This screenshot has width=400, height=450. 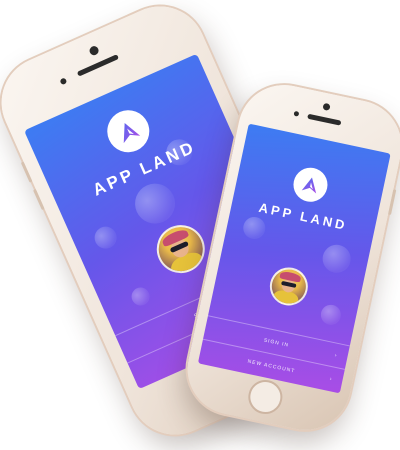 I want to click on sign-in-label: SIGN IN, so click(x=276, y=343).